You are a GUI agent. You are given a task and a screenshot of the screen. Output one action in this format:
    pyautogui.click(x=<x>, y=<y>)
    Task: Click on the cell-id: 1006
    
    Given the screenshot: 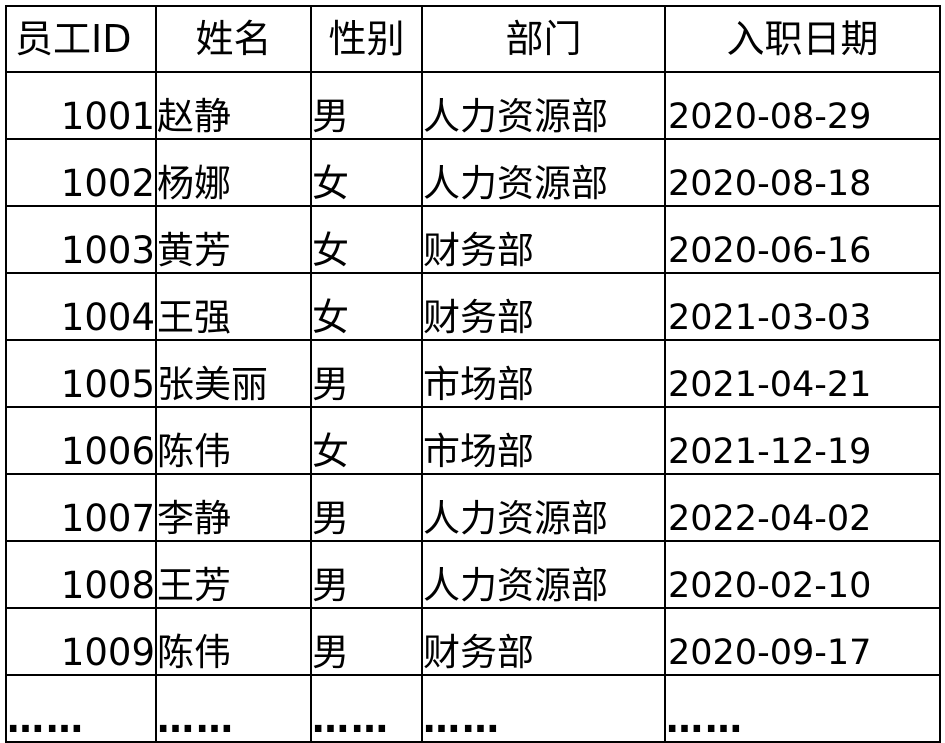 What is the action you would take?
    pyautogui.click(x=81, y=440)
    